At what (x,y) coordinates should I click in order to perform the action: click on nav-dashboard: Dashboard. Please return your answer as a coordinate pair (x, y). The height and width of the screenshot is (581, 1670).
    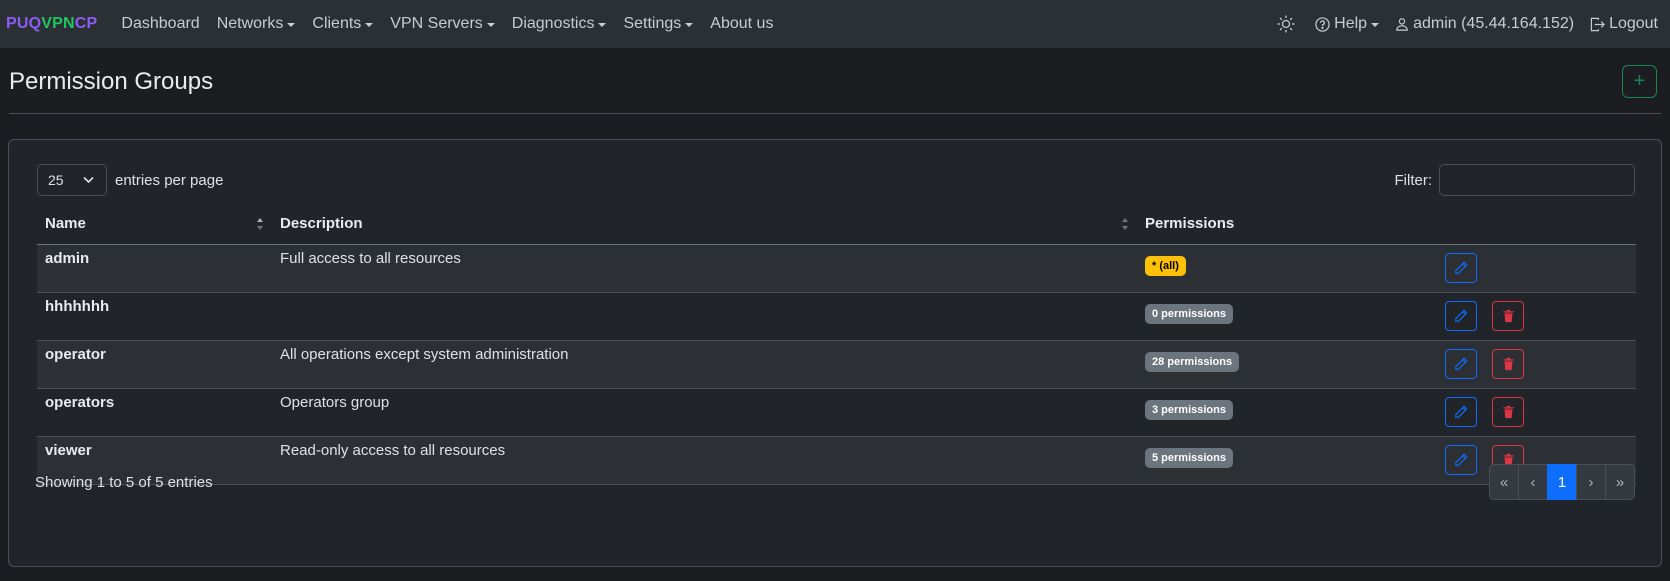
    Looking at the image, I should click on (160, 24).